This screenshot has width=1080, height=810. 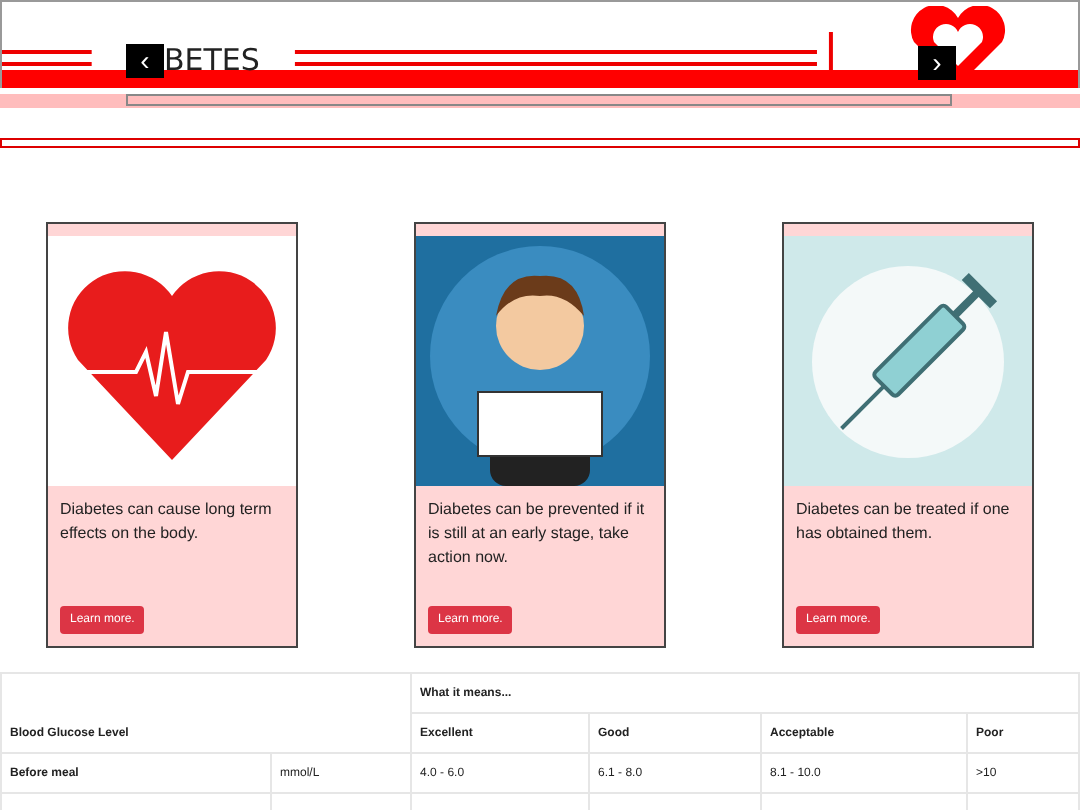 I want to click on card-text: Diabetes can cause long term effects on the body., so click(x=167, y=522).